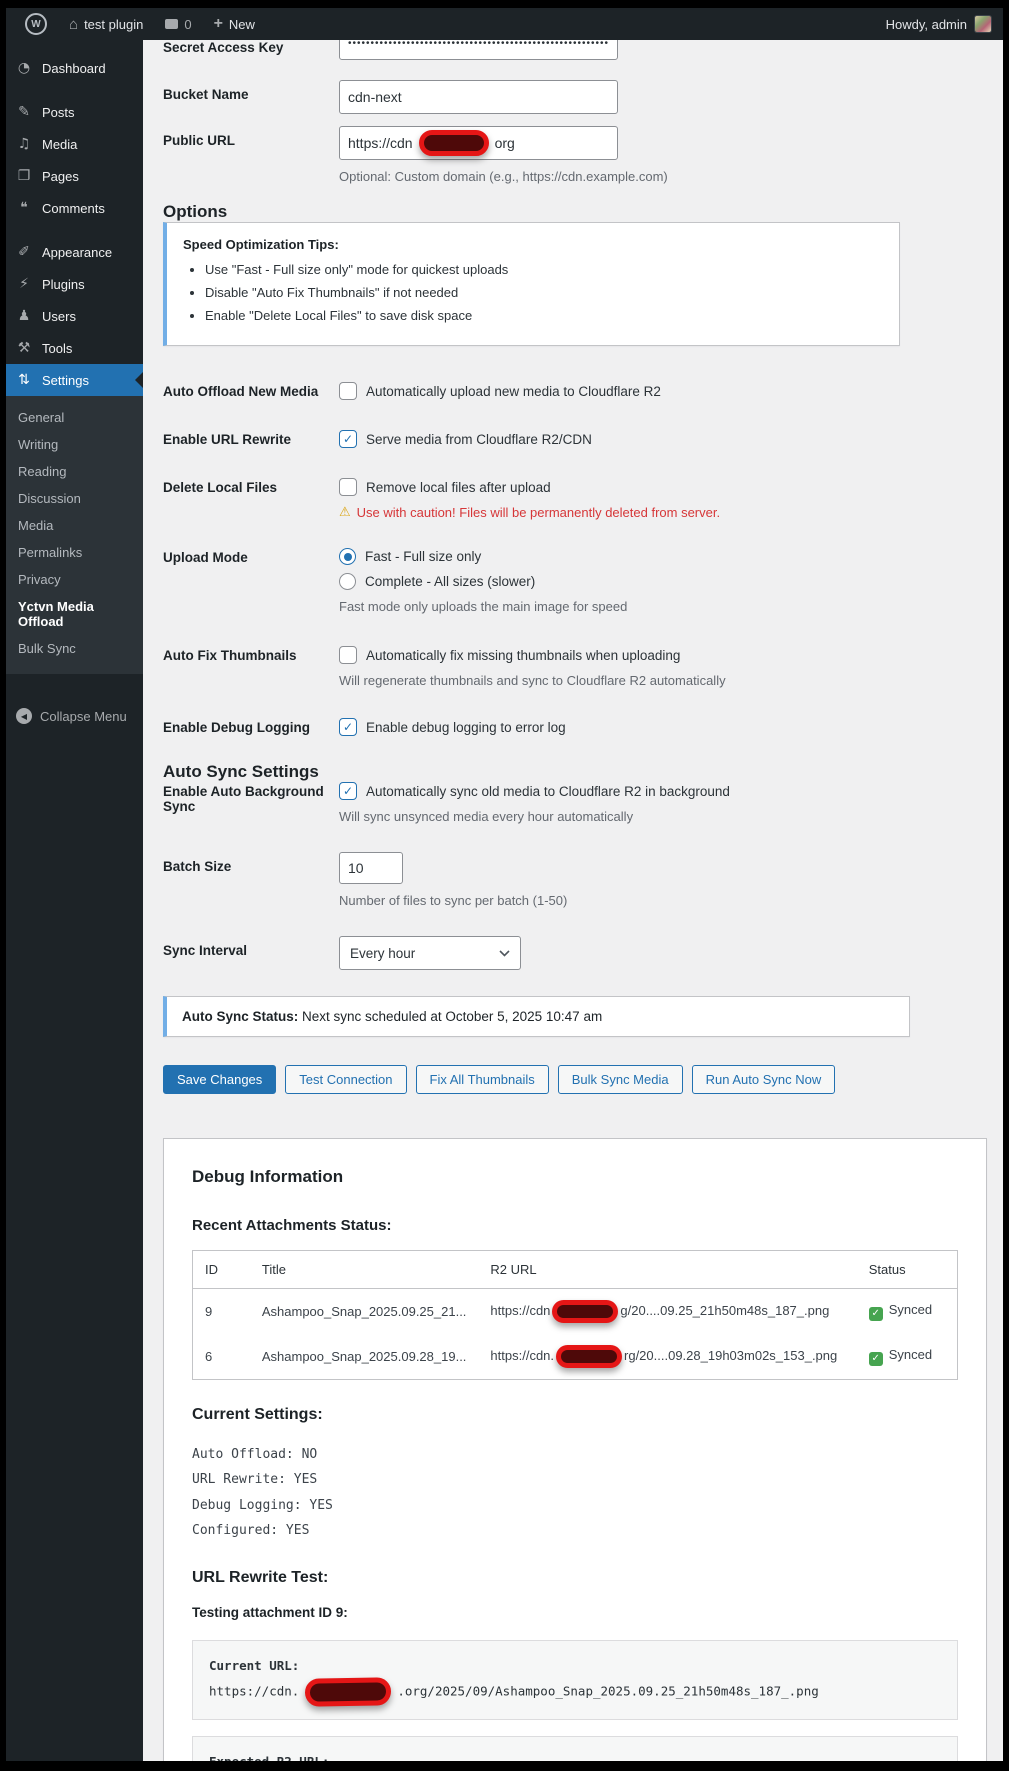 This screenshot has width=1009, height=1771. I want to click on checkbox-label: Serve media from Cloudflare R2/CDN, so click(479, 439).